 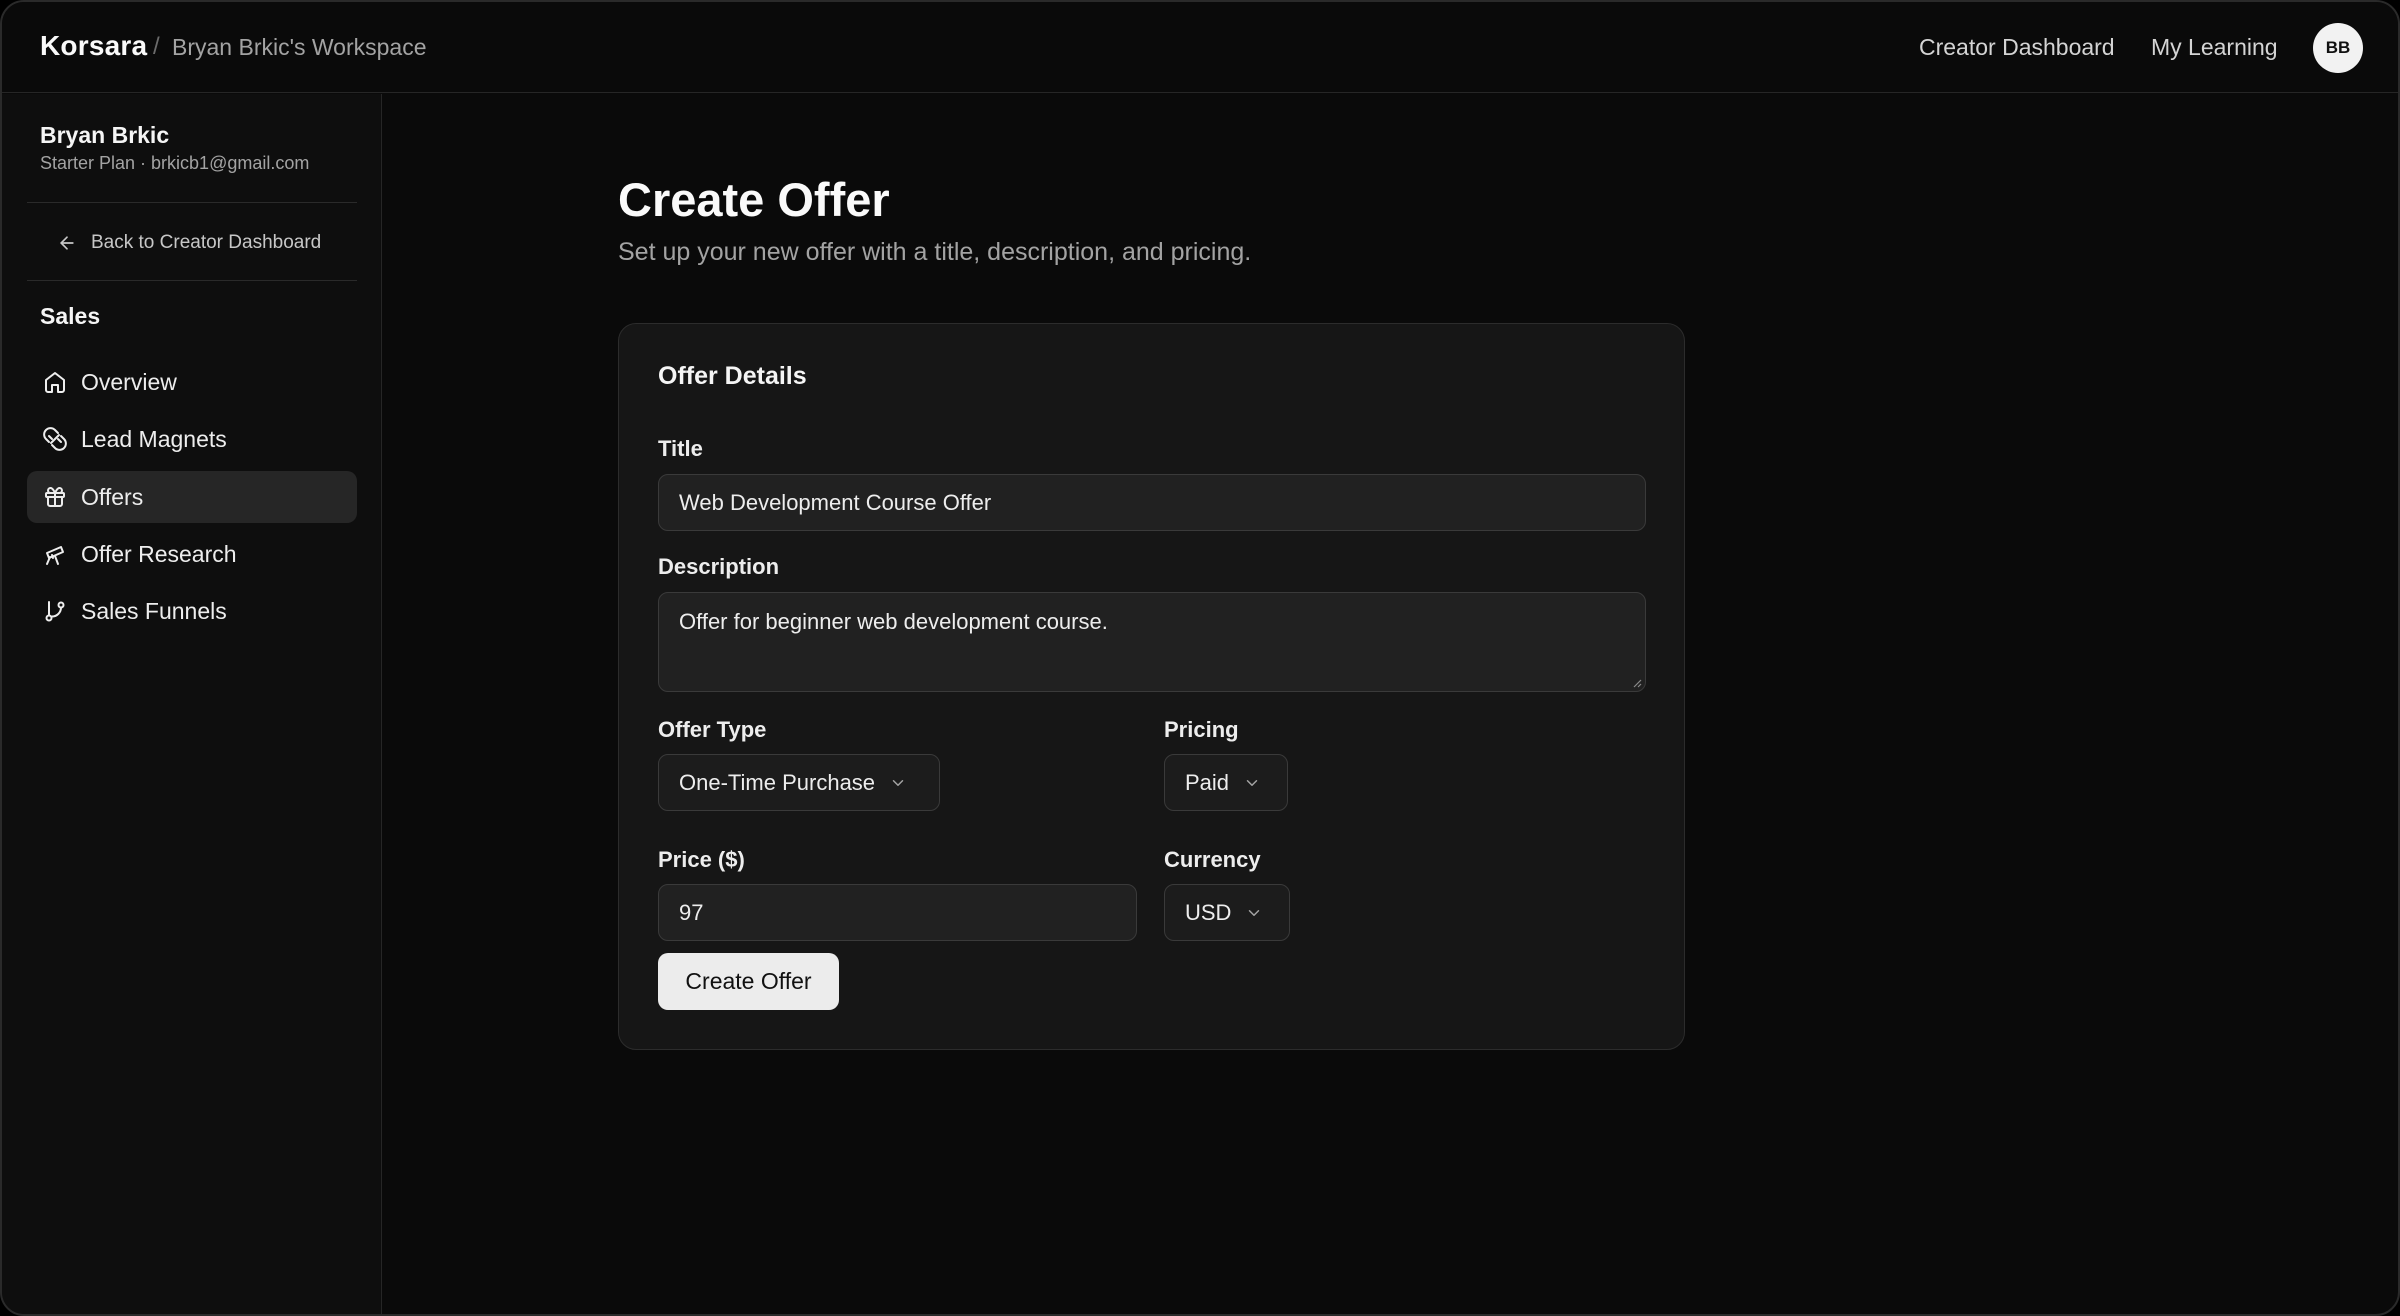 What do you see at coordinates (129, 381) in the screenshot?
I see `sidebar-item-label: Overview` at bounding box center [129, 381].